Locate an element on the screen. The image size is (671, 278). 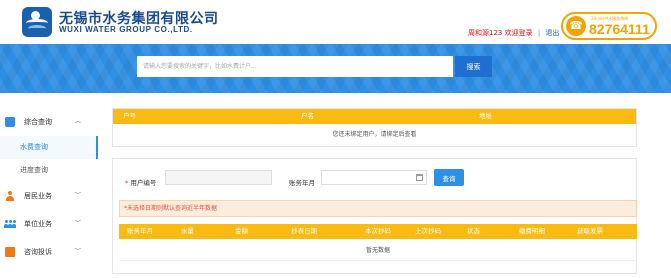
phone-icon: ☎ is located at coordinates (576, 26).